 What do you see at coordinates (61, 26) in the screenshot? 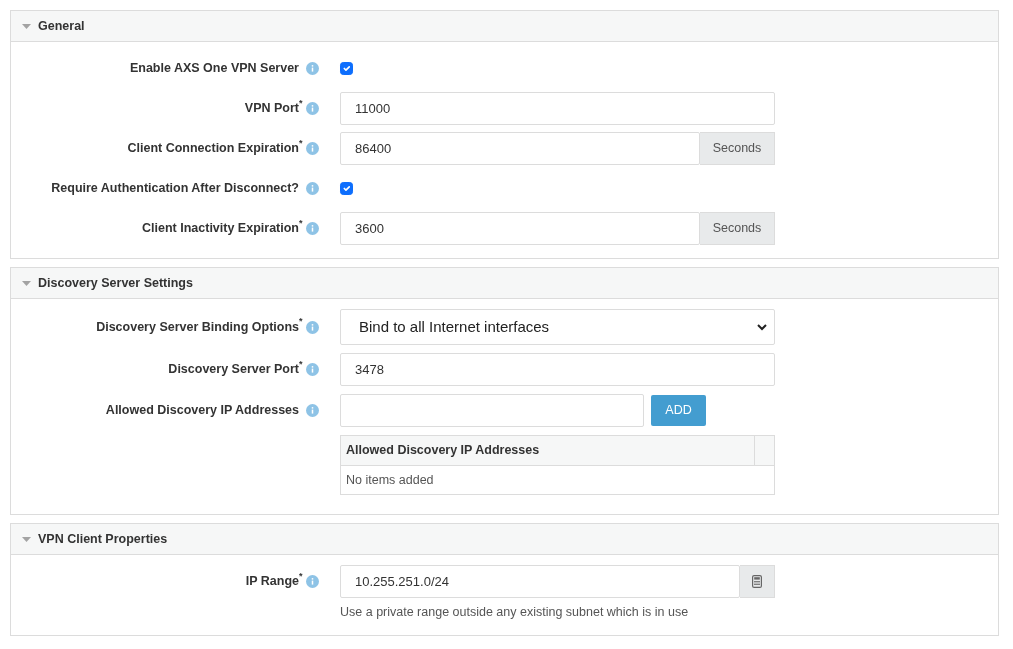
I see `section-title: General` at bounding box center [61, 26].